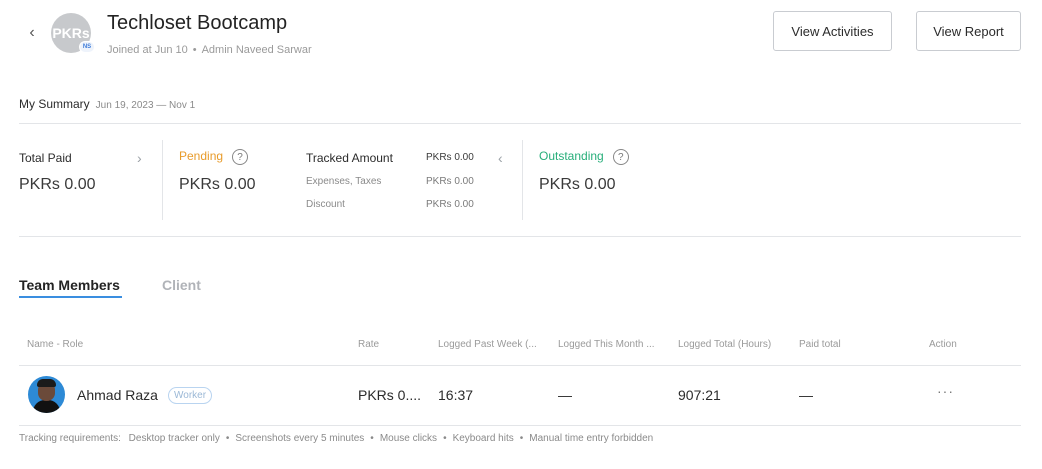  I want to click on column-header-paid-total: Paid total, so click(839, 344).